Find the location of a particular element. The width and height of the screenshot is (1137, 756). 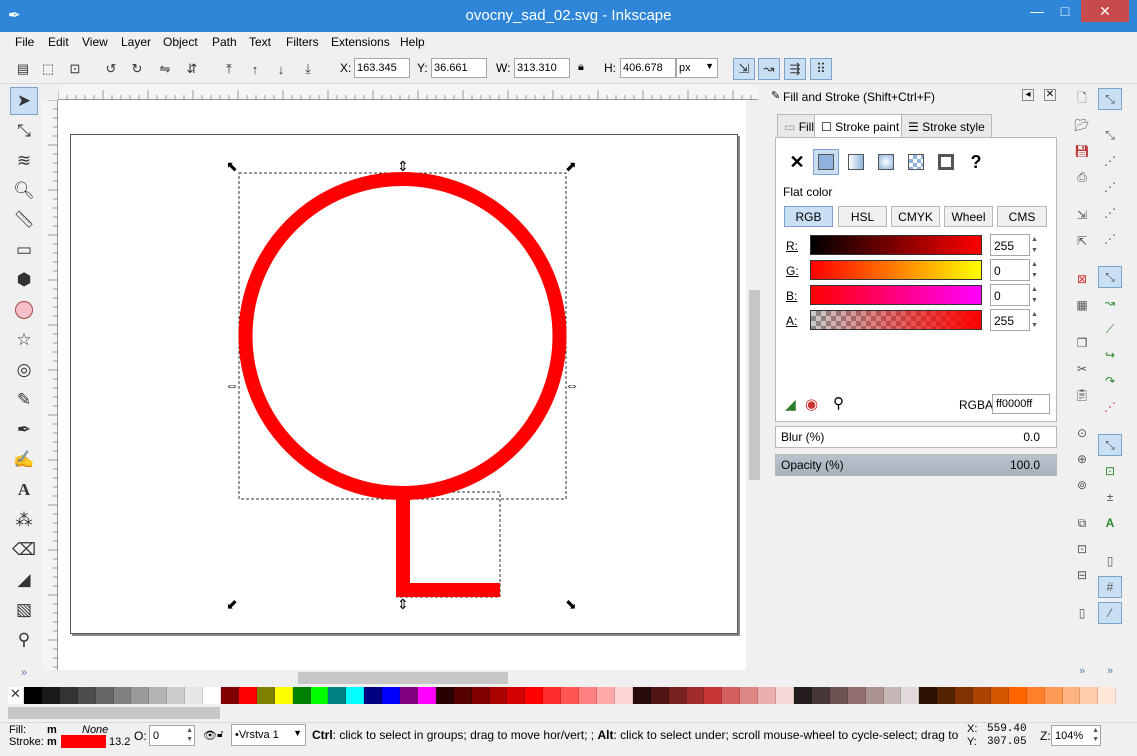

xml-editor-icon: ▯ is located at coordinates (1082, 613).